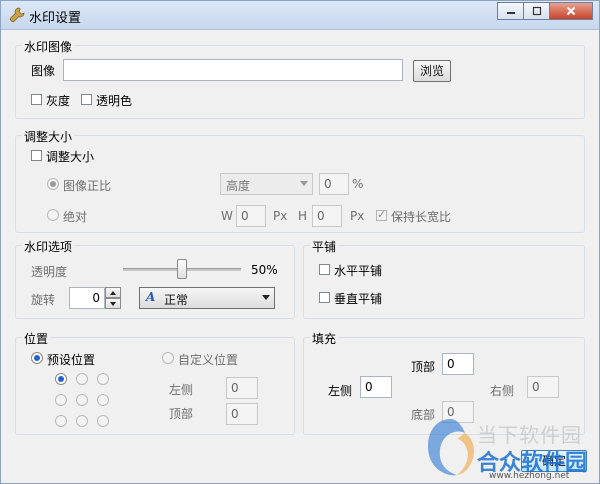 This screenshot has width=600, height=484. I want to click on height-input, so click(327, 216).